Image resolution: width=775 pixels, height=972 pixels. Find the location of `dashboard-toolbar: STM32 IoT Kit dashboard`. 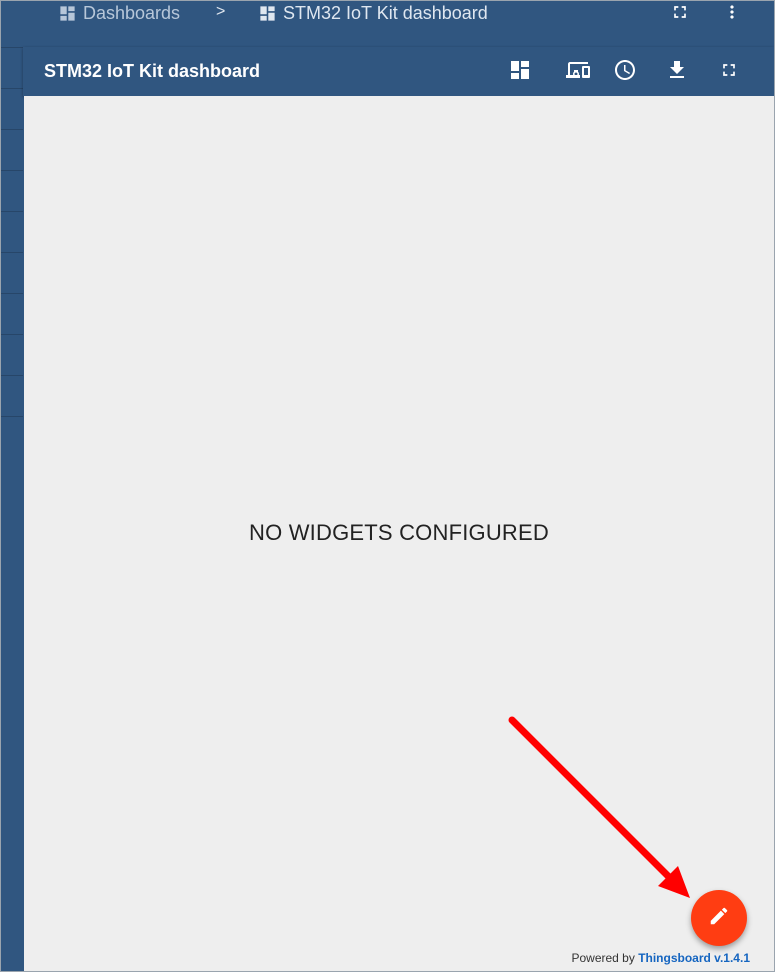

dashboard-toolbar: STM32 IoT Kit dashboard is located at coordinates (398, 71).